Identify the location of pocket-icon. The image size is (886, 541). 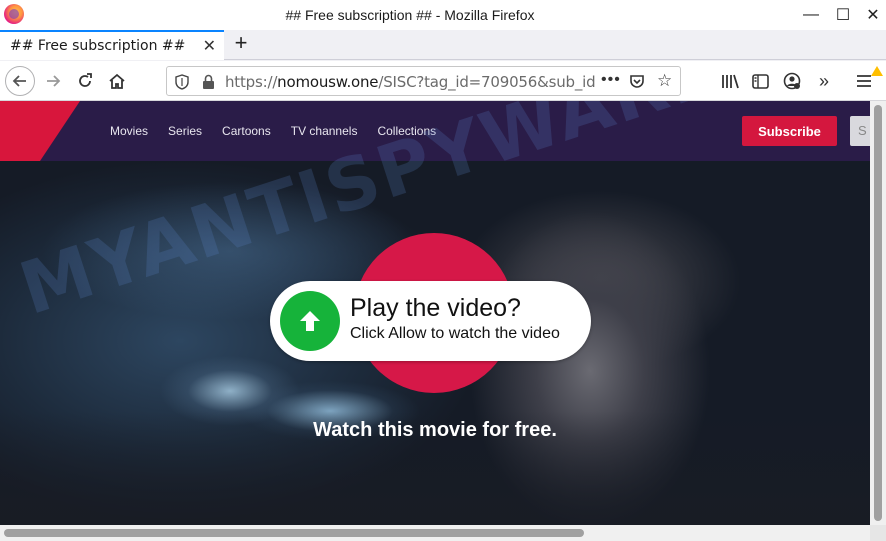
(637, 81).